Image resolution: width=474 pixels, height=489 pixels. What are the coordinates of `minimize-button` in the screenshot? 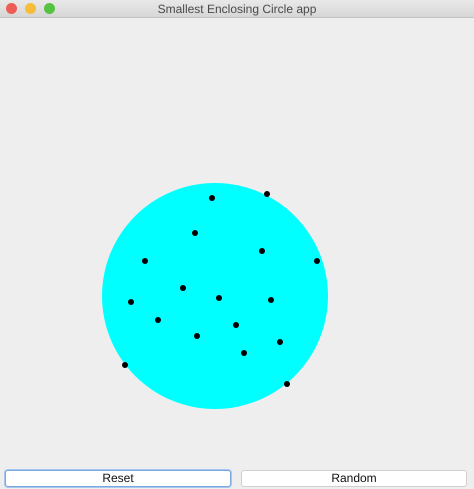 It's located at (30, 8).